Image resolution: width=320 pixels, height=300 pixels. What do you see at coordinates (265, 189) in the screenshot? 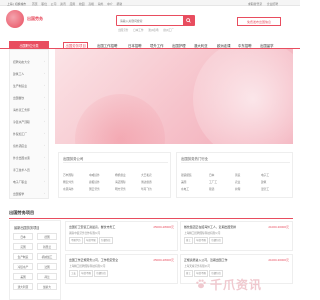
I see `industry-link: 温室工` at bounding box center [265, 189].